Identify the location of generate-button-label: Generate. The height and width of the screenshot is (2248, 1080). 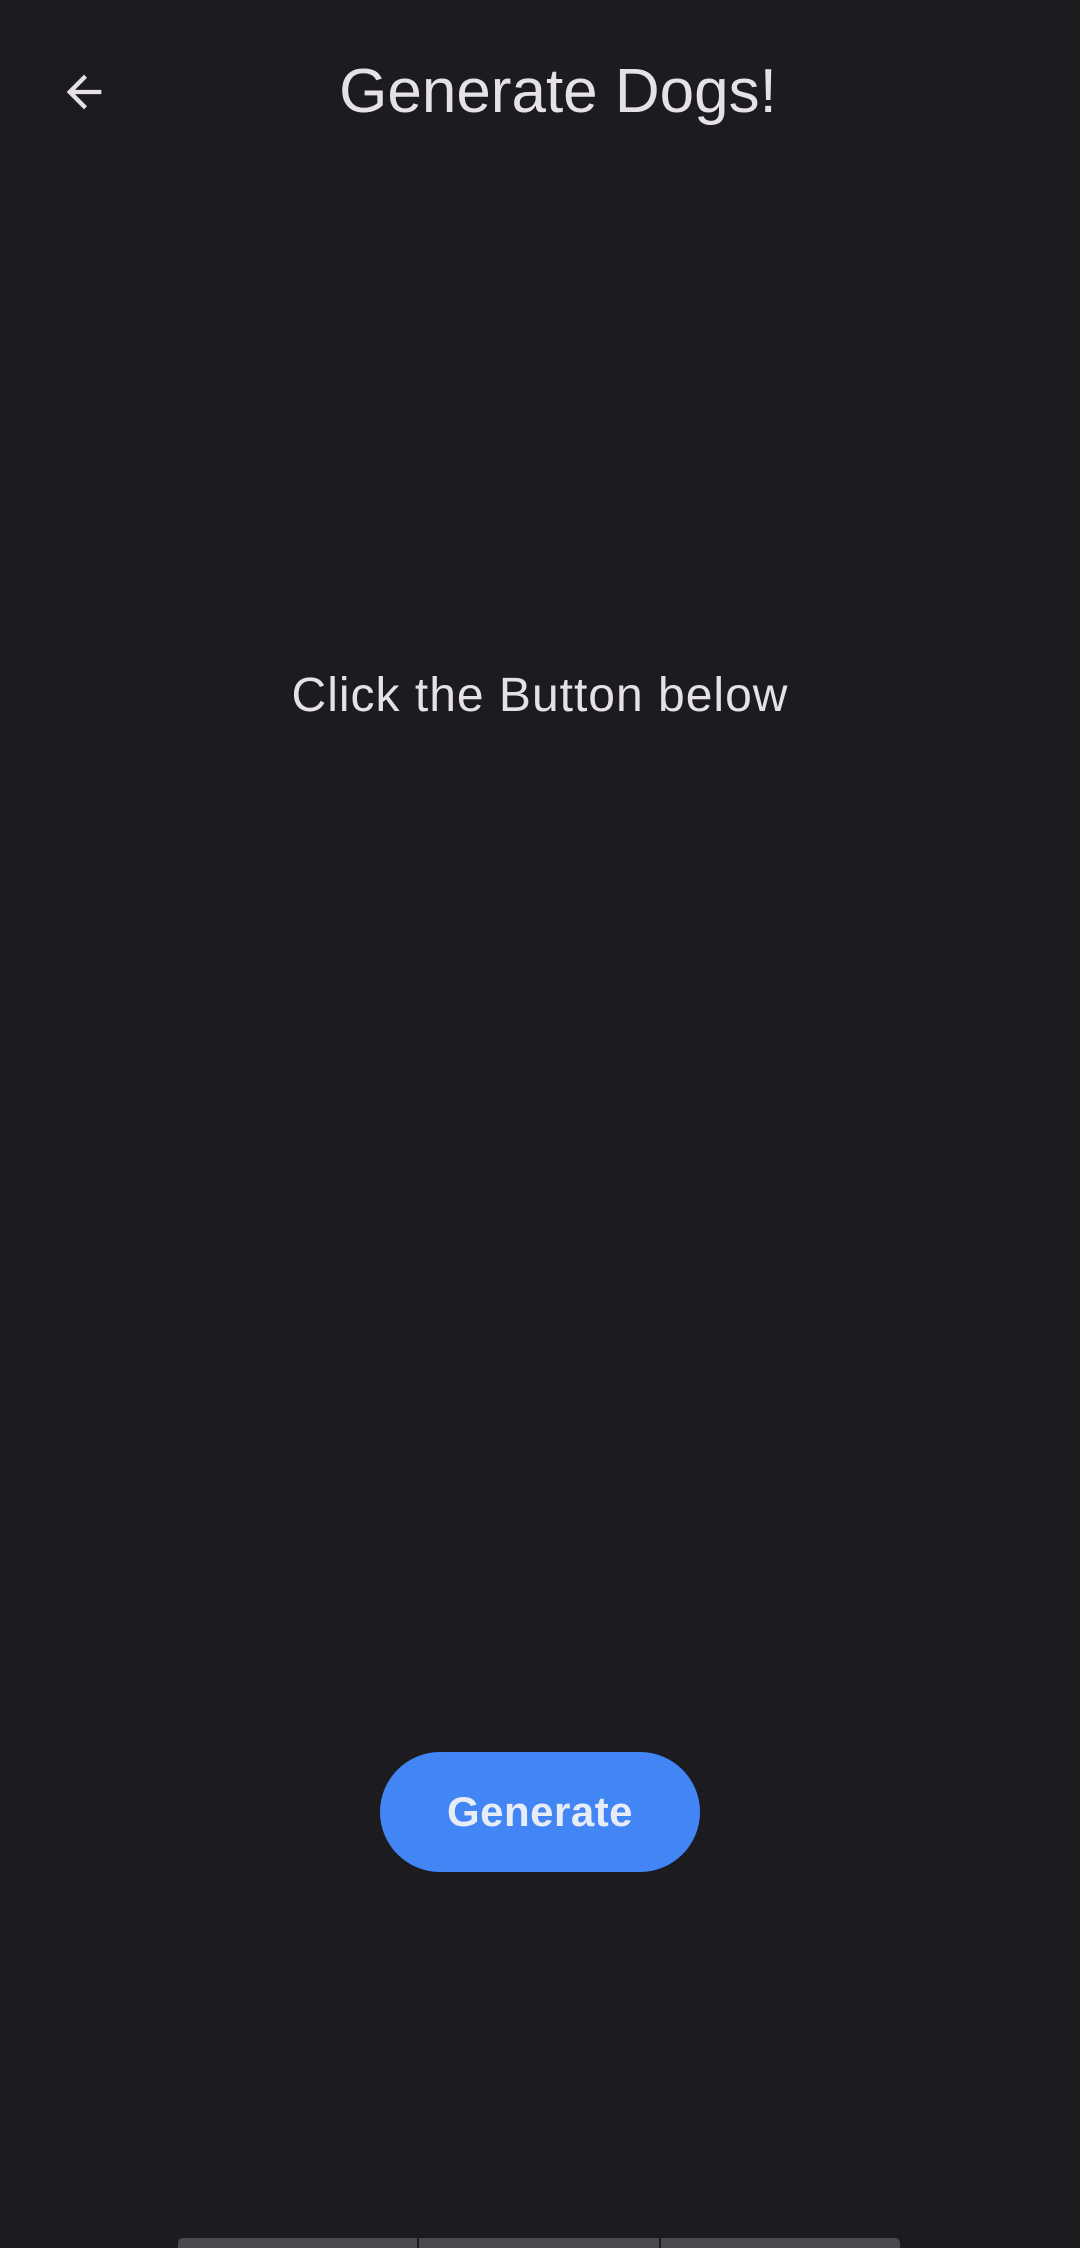
(540, 1811).